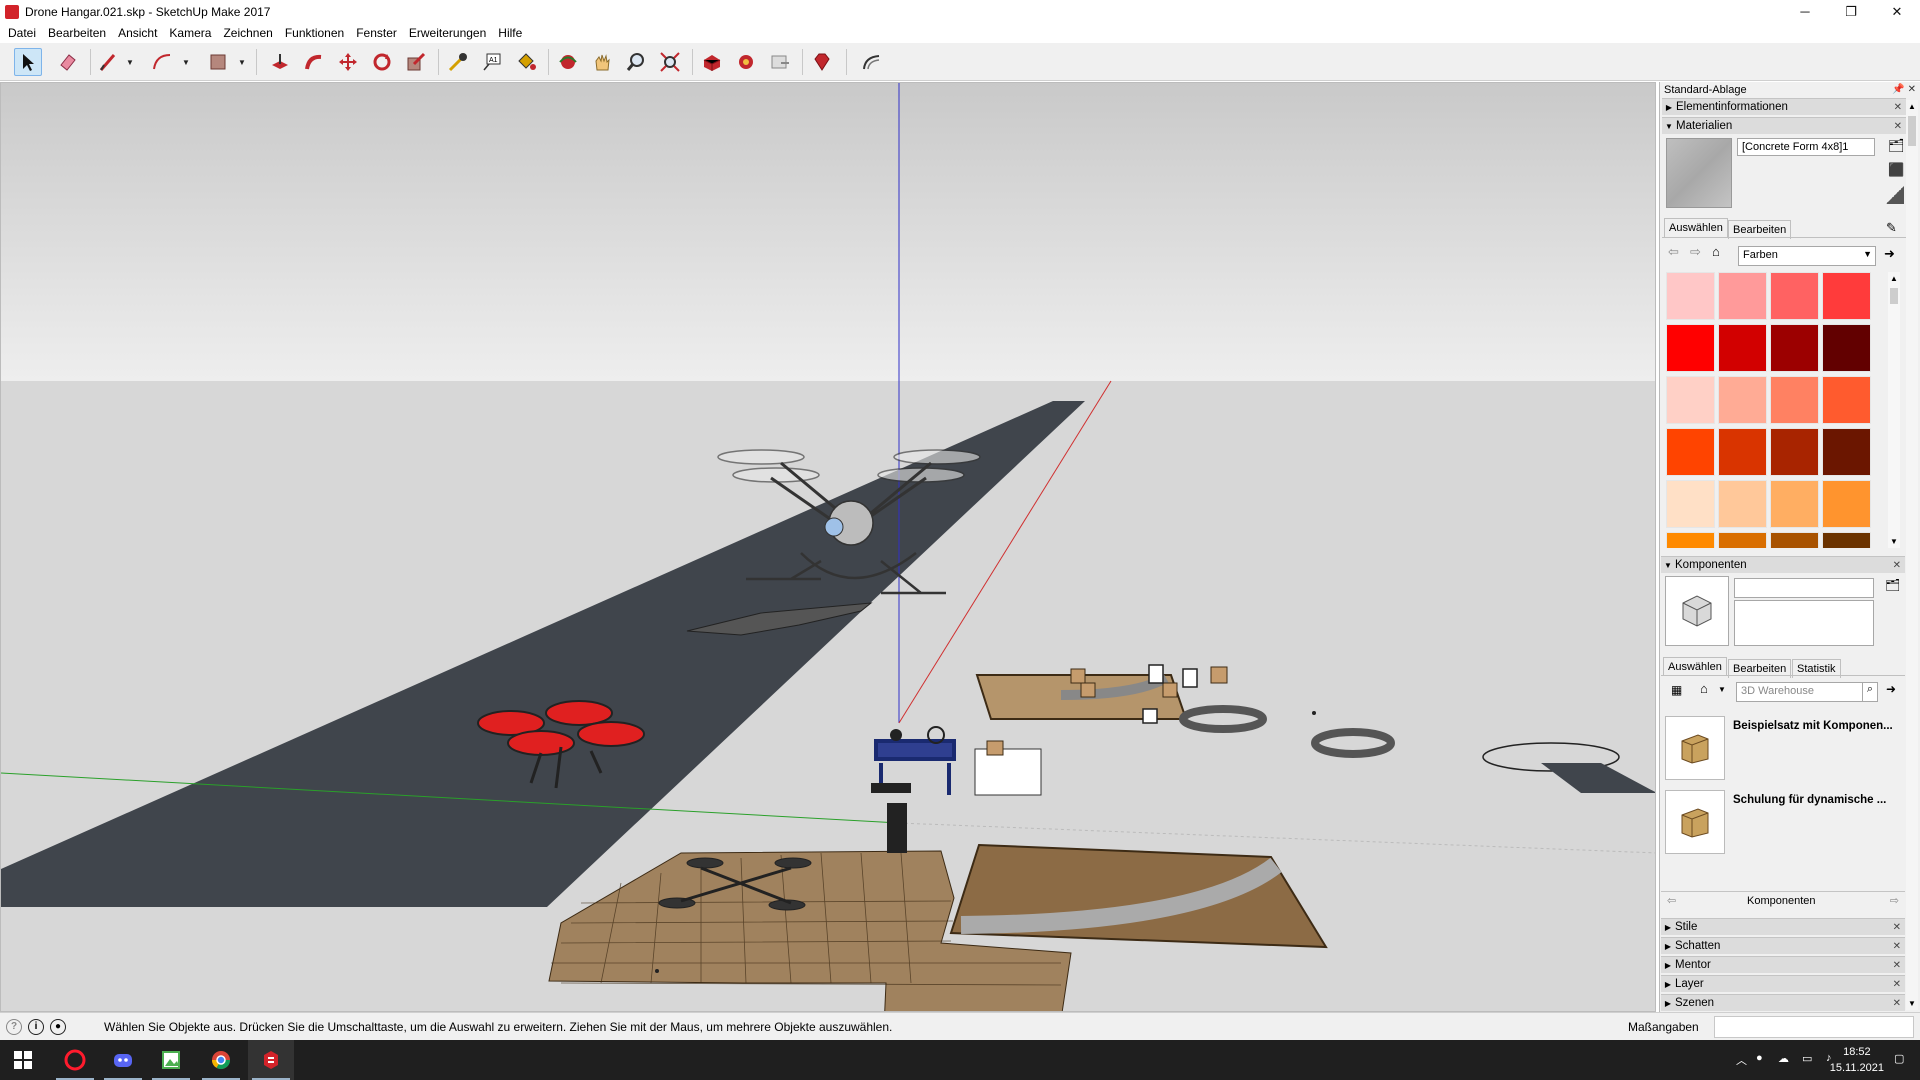  Describe the element at coordinates (1807, 256) in the screenshot. I see `material-library-select: Farben ▼` at that location.